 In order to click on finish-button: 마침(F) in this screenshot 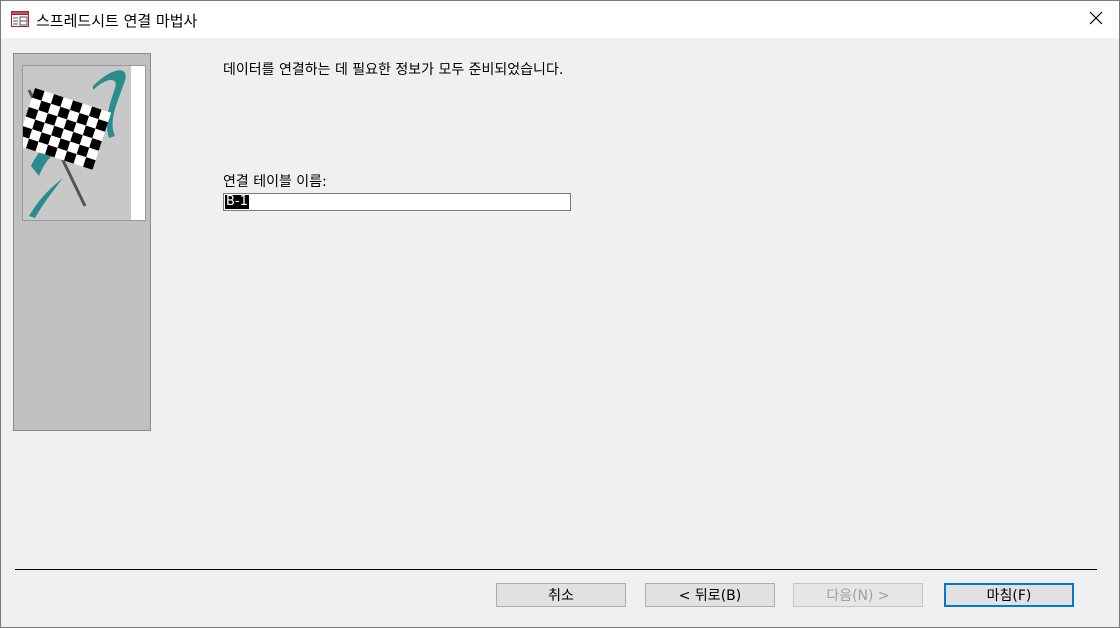, I will do `click(1009, 595)`.